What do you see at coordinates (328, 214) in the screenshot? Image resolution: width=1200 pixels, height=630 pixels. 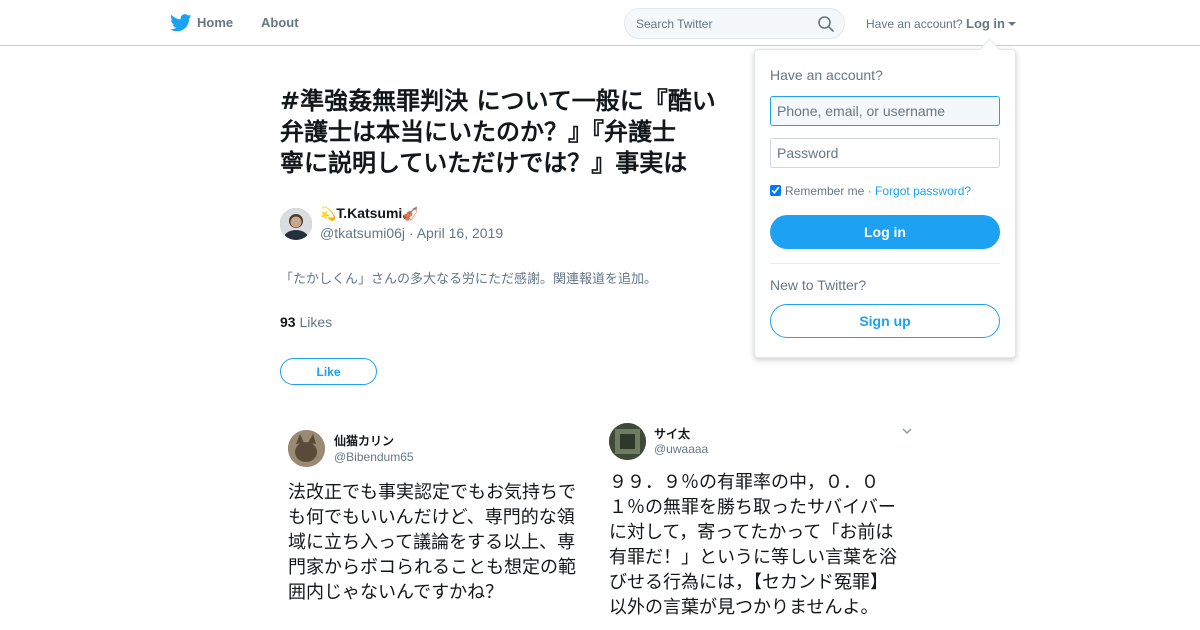 I see `sparkle-emoji-icon: 💫` at bounding box center [328, 214].